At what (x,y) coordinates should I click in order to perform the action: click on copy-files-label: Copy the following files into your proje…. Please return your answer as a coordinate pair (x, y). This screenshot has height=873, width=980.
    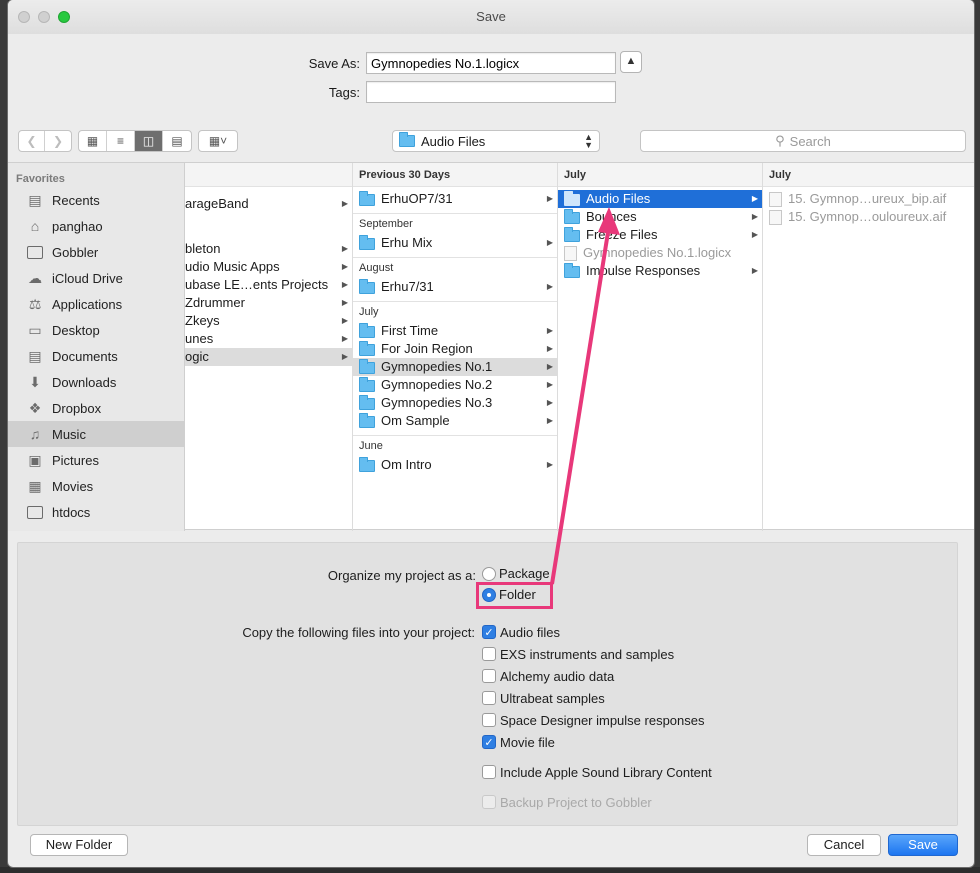
    Looking at the image, I should click on (358, 632).